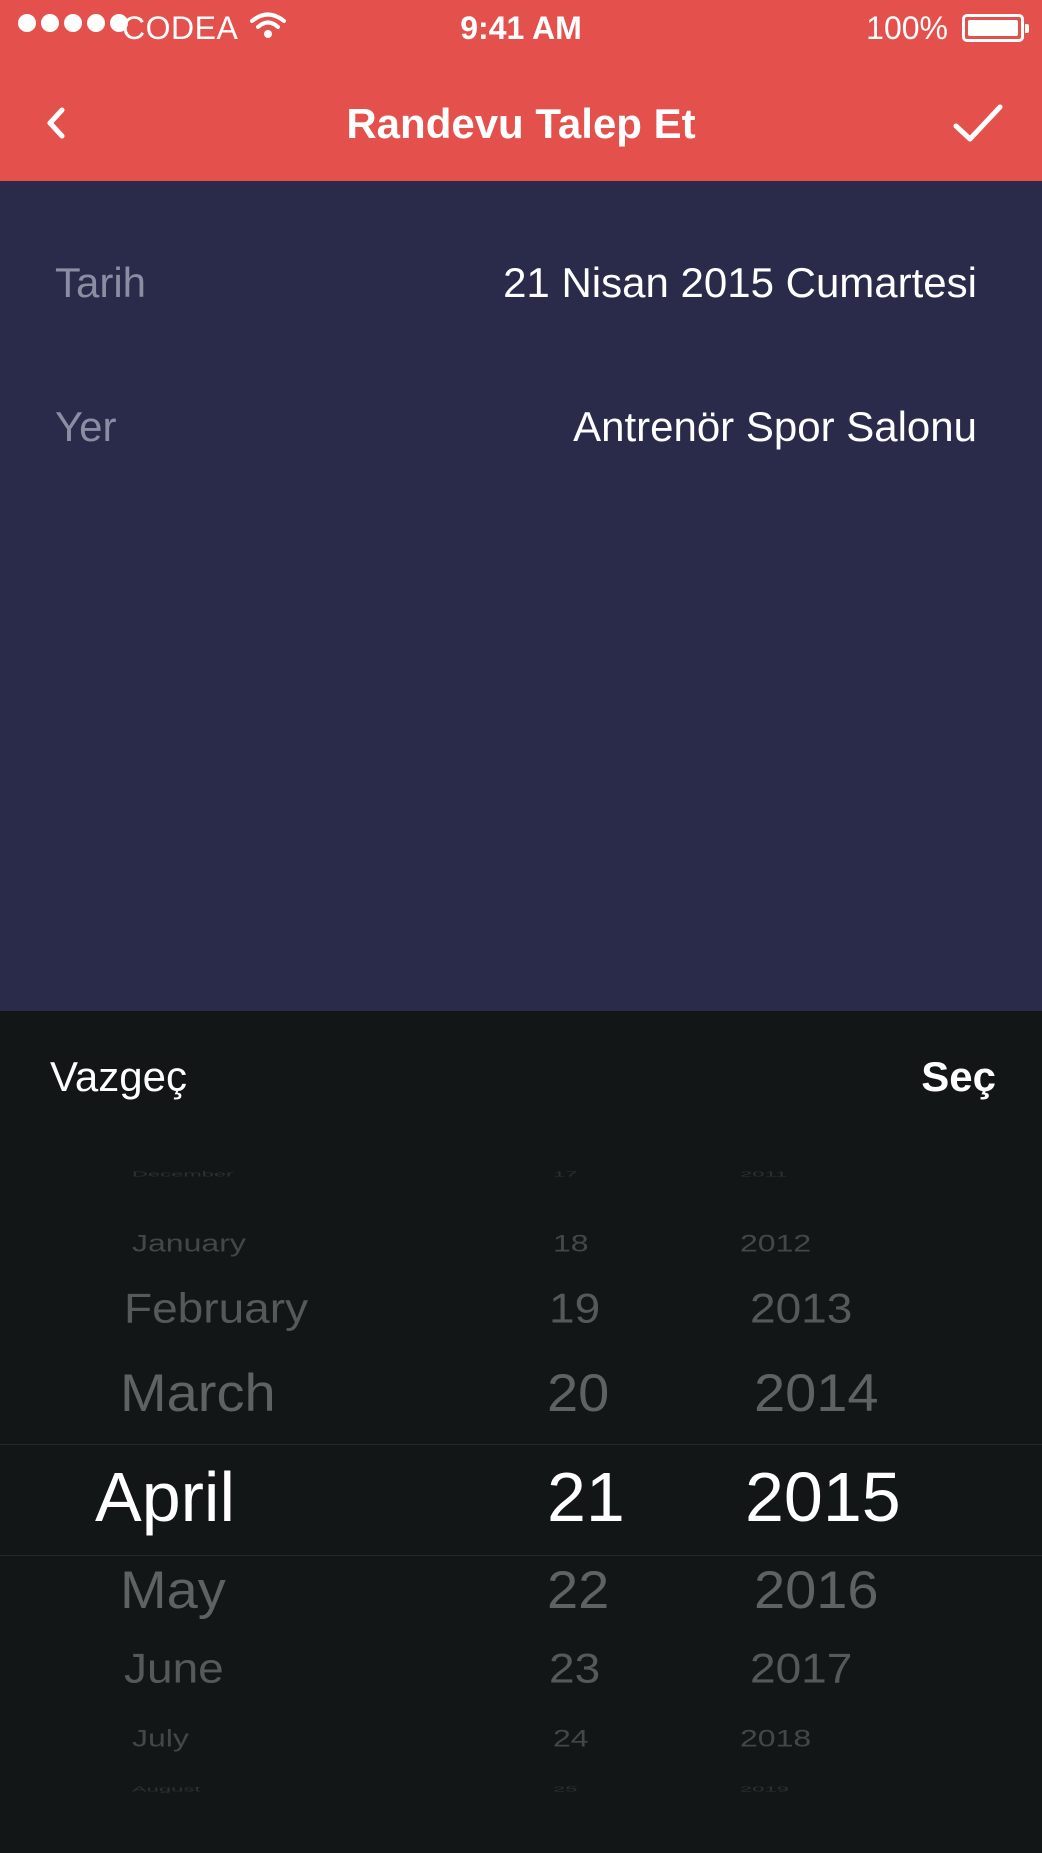 This screenshot has height=1853, width=1042. What do you see at coordinates (775, 1243) in the screenshot?
I see `year-option: 2012` at bounding box center [775, 1243].